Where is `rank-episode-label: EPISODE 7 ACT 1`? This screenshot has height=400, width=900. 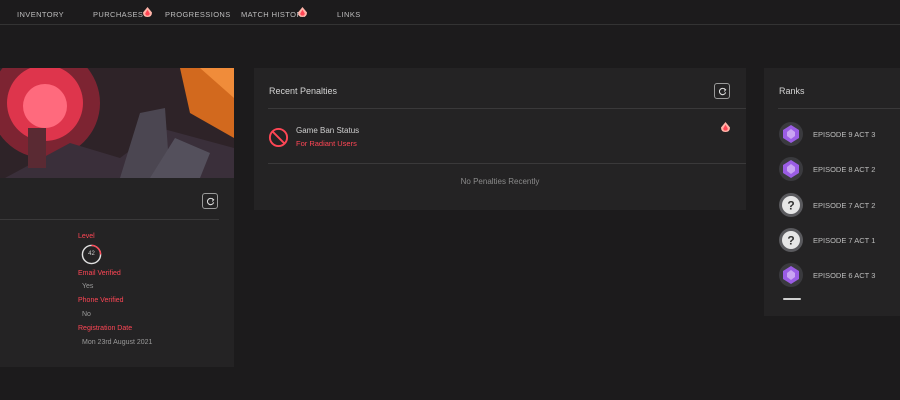
rank-episode-label: EPISODE 7 ACT 1 is located at coordinates (844, 240).